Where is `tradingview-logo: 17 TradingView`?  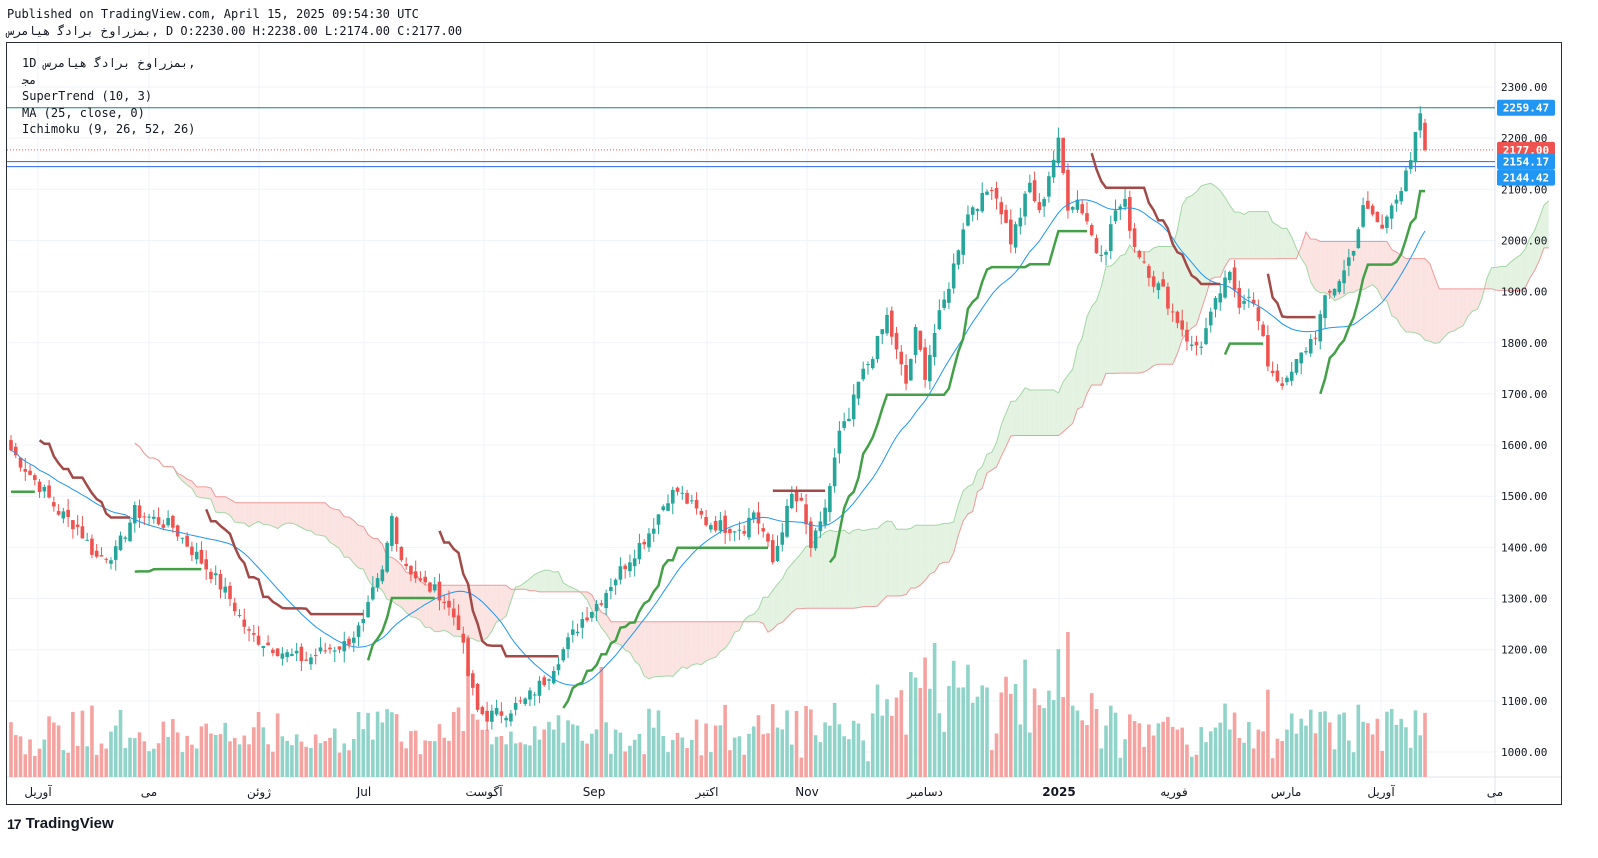
tradingview-logo: 17 TradingView is located at coordinates (60, 823).